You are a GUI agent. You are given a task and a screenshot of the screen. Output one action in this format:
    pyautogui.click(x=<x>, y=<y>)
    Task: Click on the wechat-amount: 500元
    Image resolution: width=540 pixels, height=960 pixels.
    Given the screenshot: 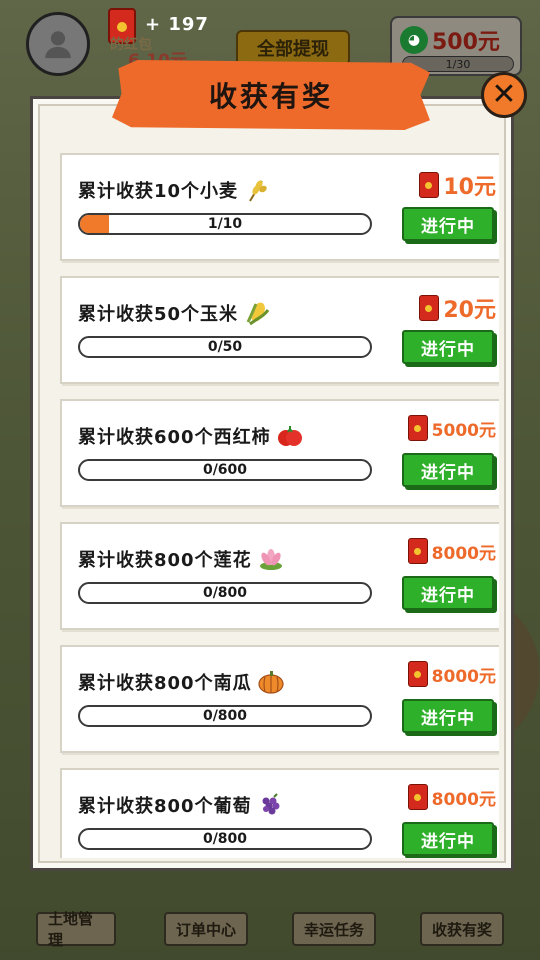 What is the action you would take?
    pyautogui.click(x=466, y=42)
    